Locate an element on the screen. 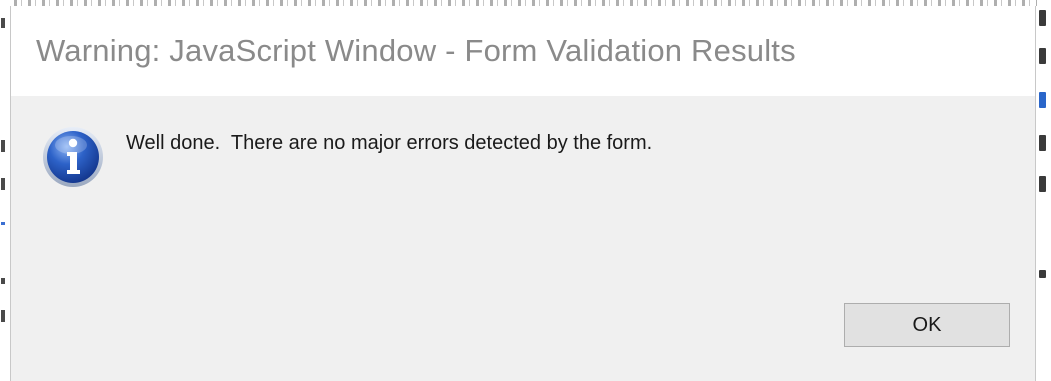 Image resolution: width=1051 pixels, height=381 pixels. background-left-edge is located at coordinates (4, 190).